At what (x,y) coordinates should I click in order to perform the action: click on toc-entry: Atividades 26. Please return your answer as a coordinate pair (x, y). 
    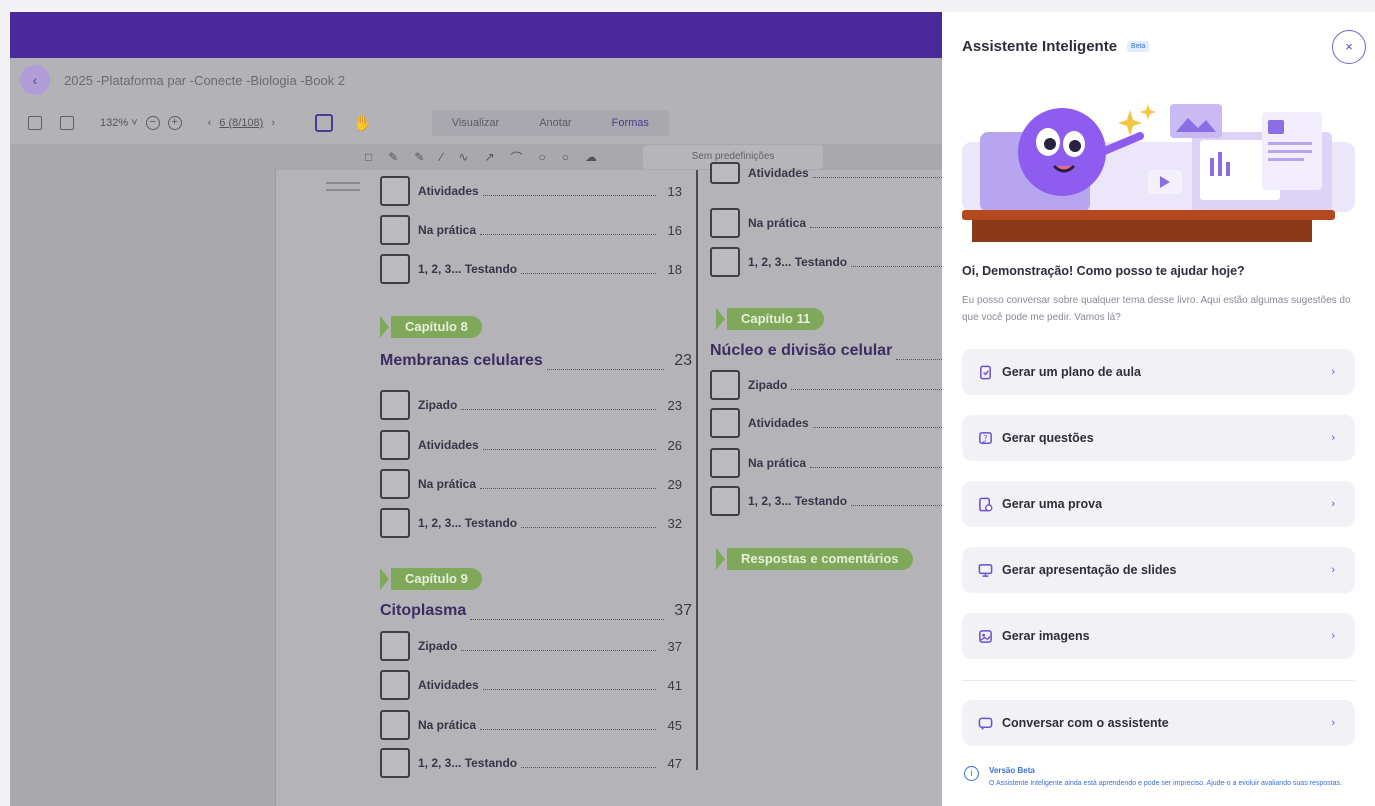
    Looking at the image, I should click on (531, 445).